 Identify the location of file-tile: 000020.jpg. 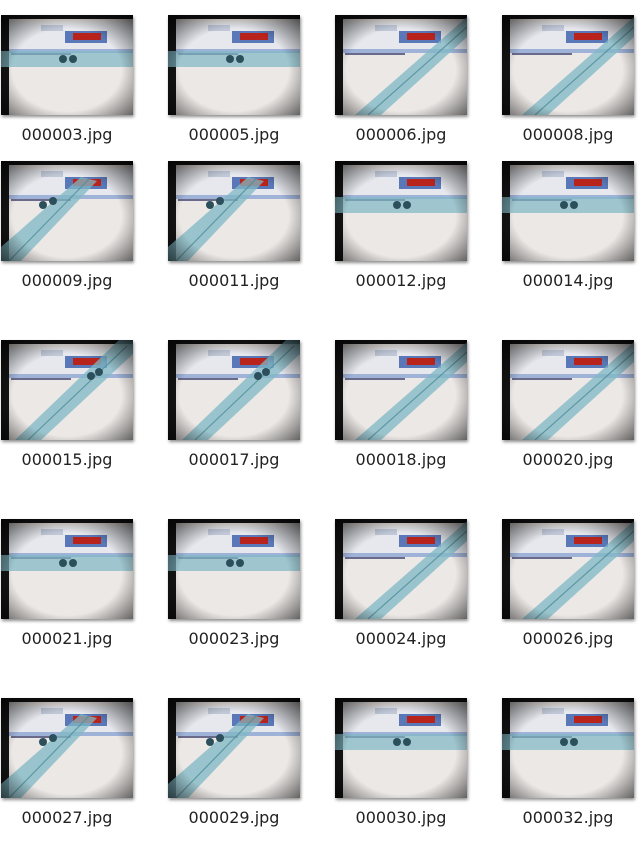
(572, 415).